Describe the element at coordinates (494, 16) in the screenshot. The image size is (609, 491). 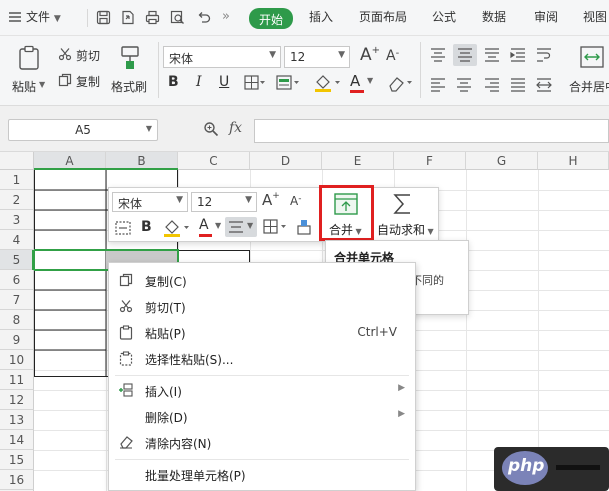
I see `tab-data: 数据` at that location.